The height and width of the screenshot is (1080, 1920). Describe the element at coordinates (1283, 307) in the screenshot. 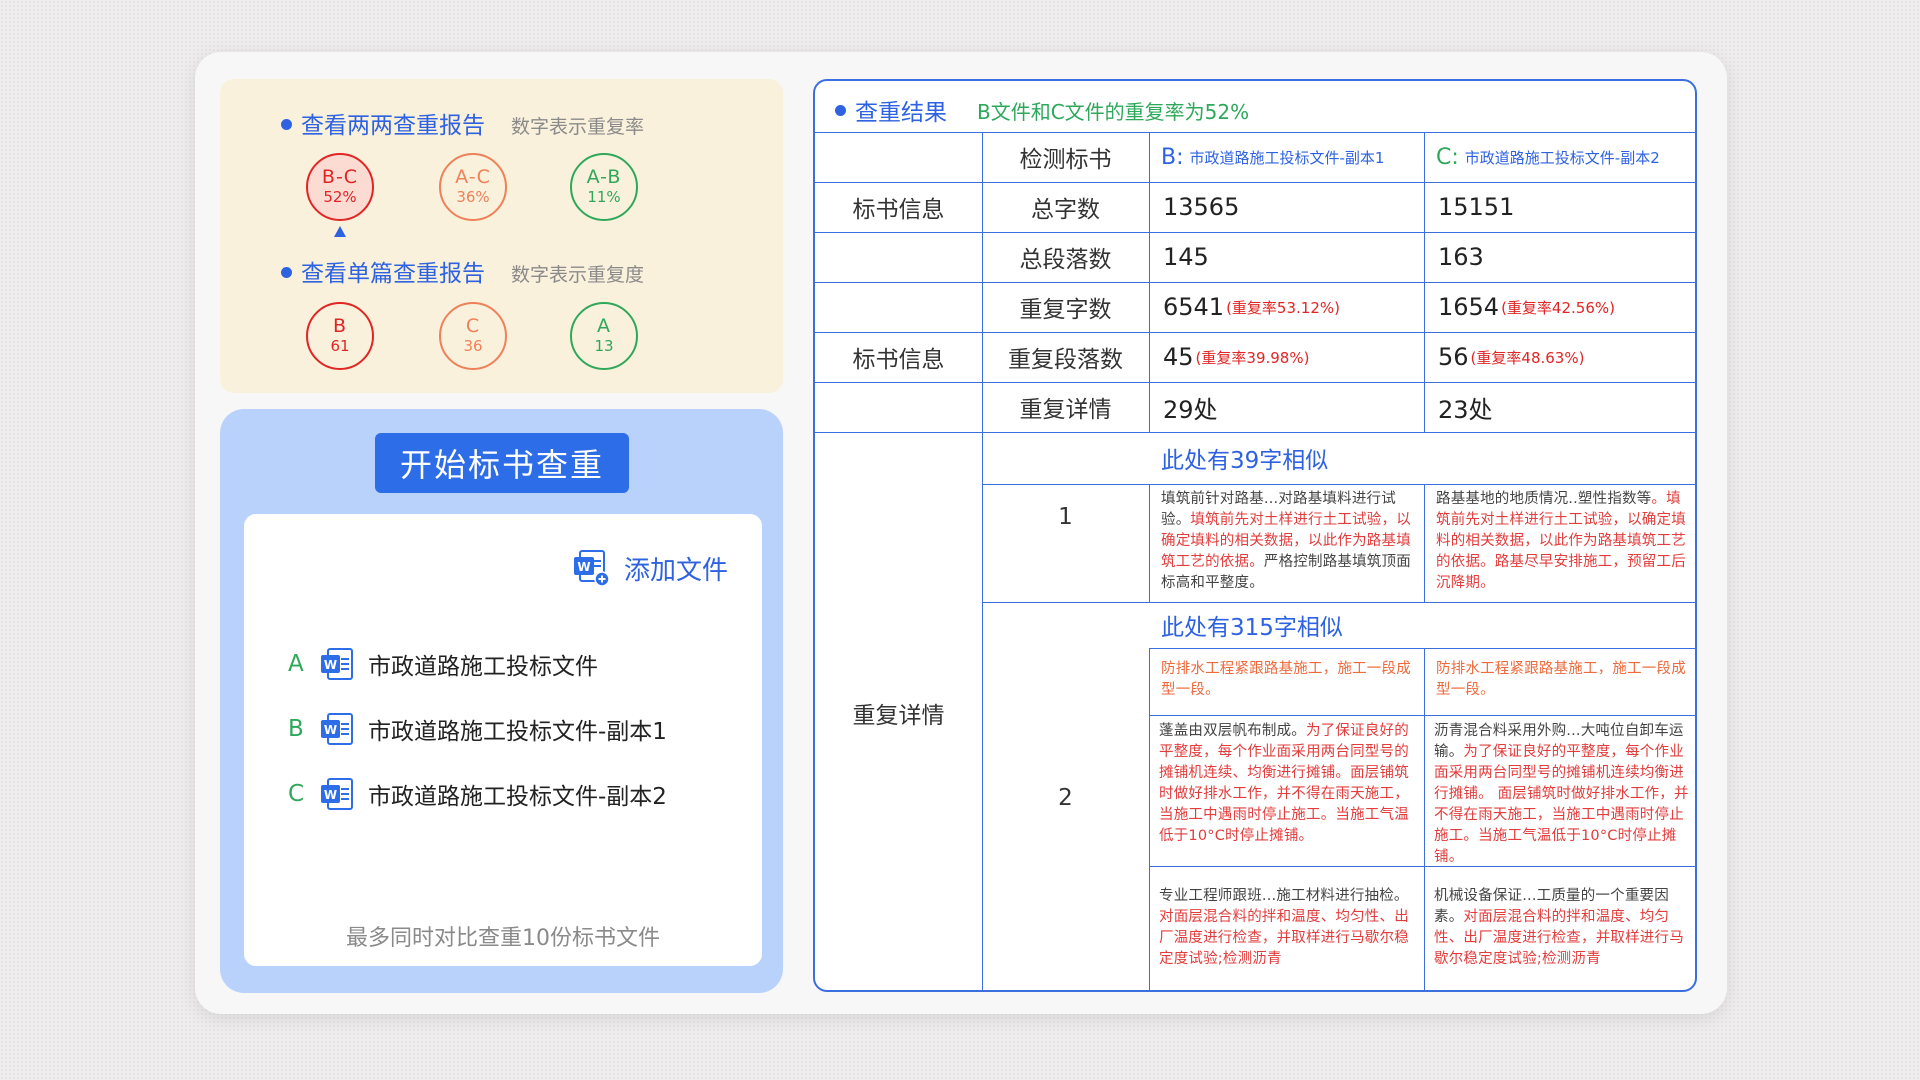

I see `dup-chars-b-rate: (重复率53.12%)` at that location.